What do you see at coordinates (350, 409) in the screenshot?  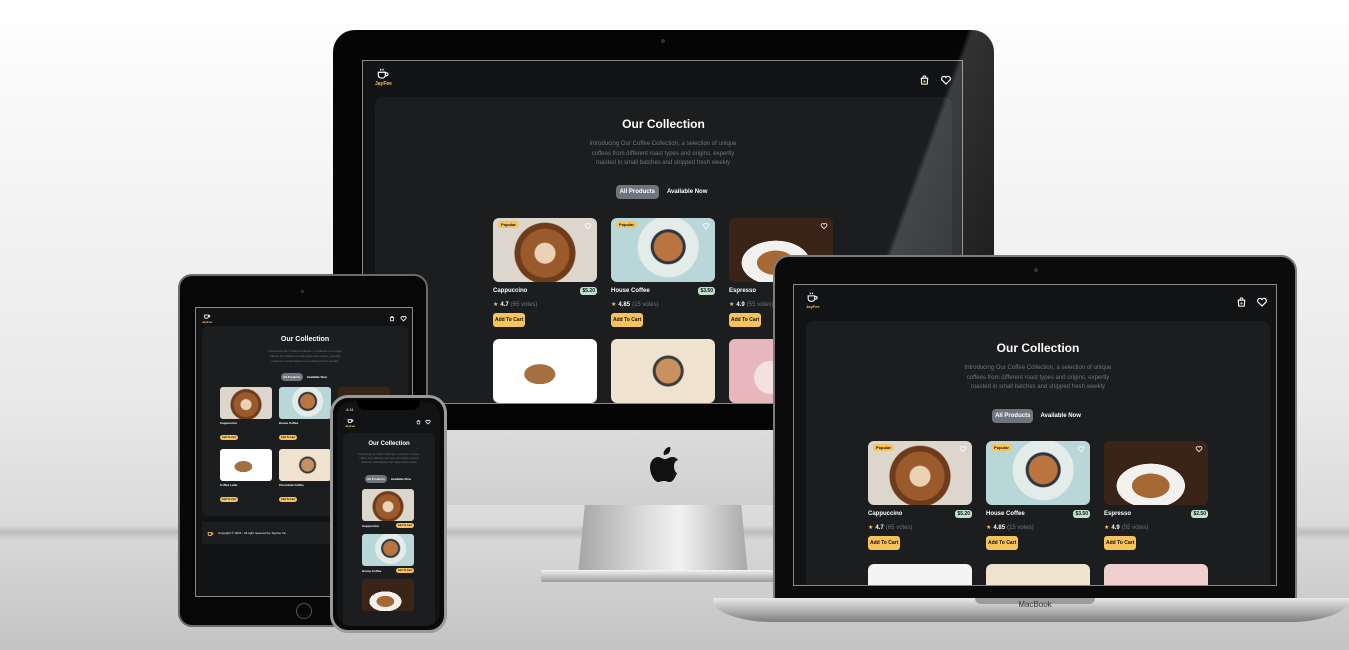 I see `status-time: 4:41` at bounding box center [350, 409].